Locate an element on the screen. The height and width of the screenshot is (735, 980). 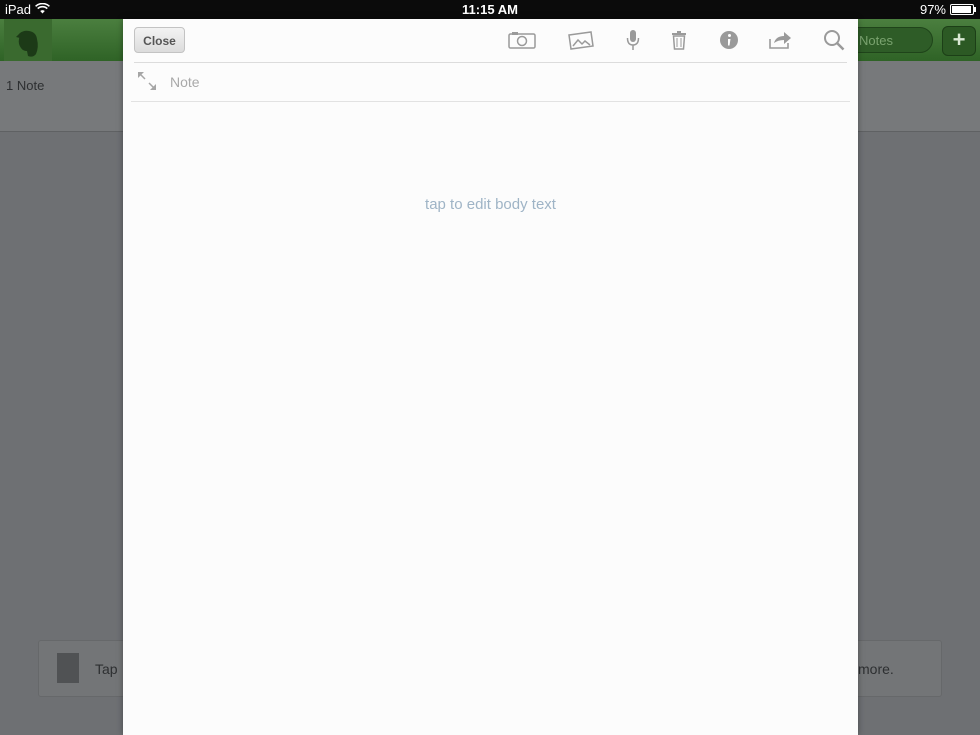
status-bar: iPad 11:15 AM 97% is located at coordinates (490, 9).